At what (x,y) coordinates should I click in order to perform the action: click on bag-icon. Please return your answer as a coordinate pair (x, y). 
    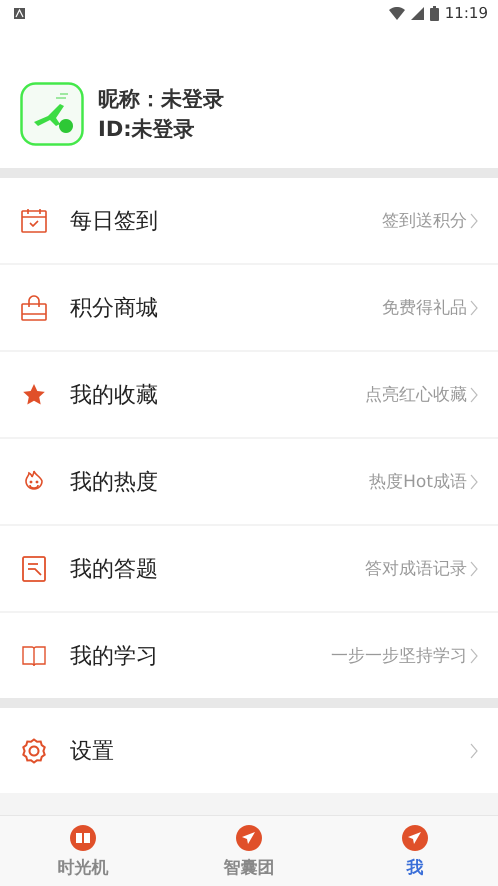
    Looking at the image, I should click on (34, 308).